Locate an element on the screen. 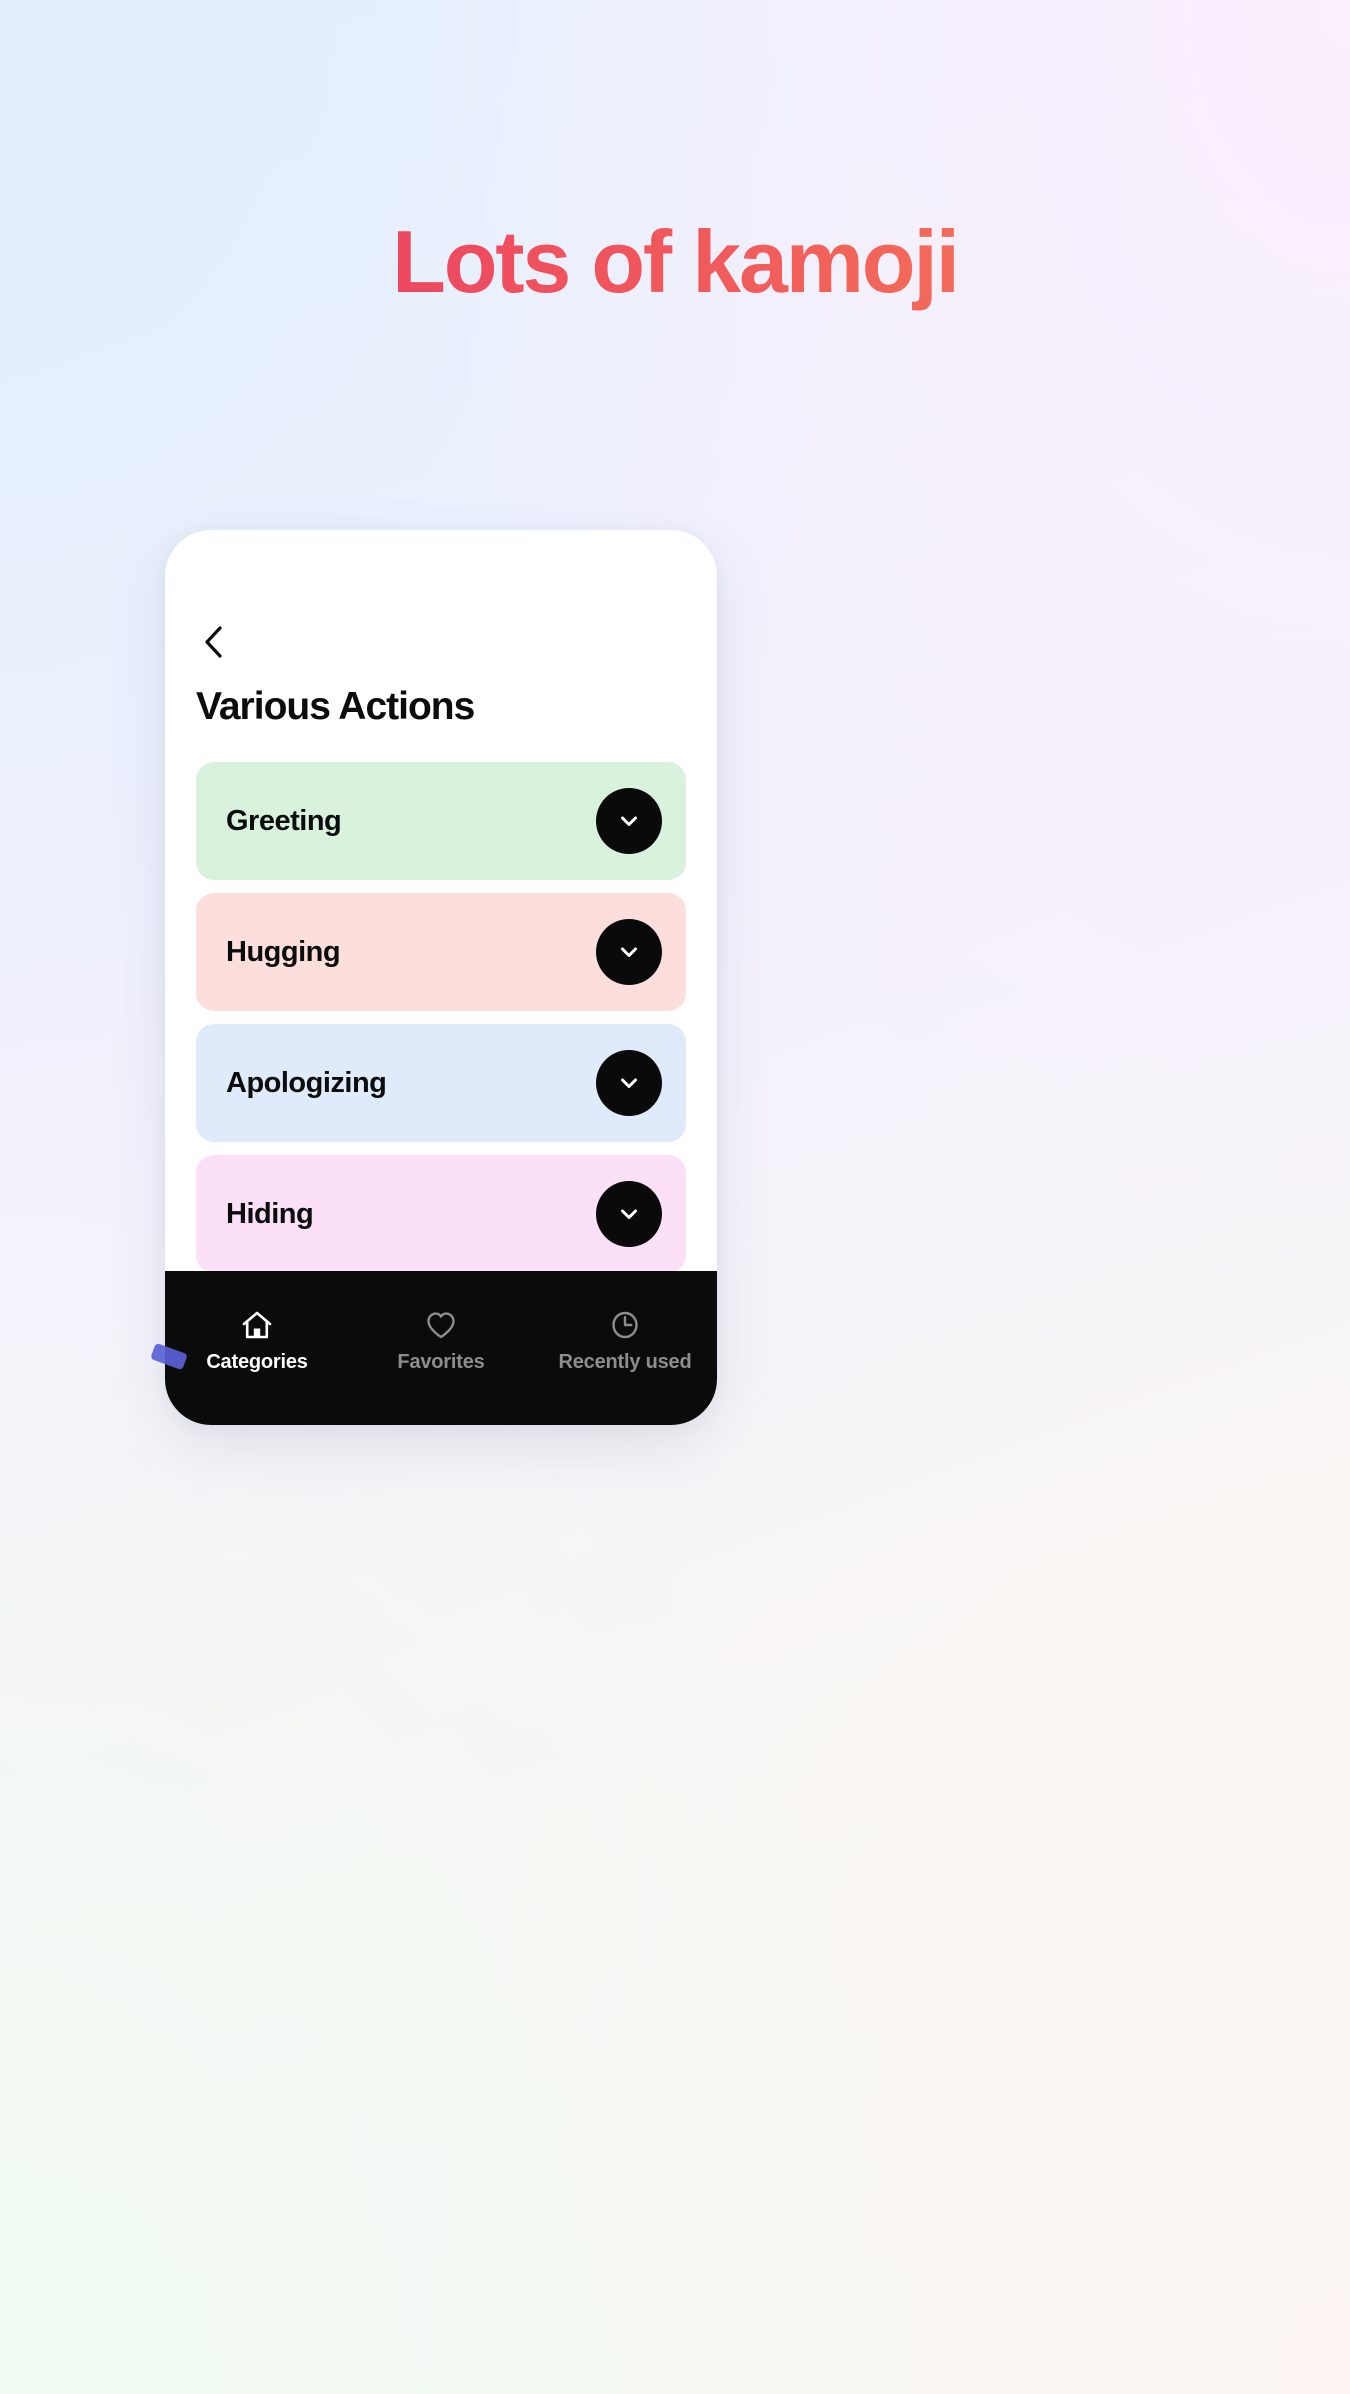  nav-item-label: Recently used is located at coordinates (625, 1362).